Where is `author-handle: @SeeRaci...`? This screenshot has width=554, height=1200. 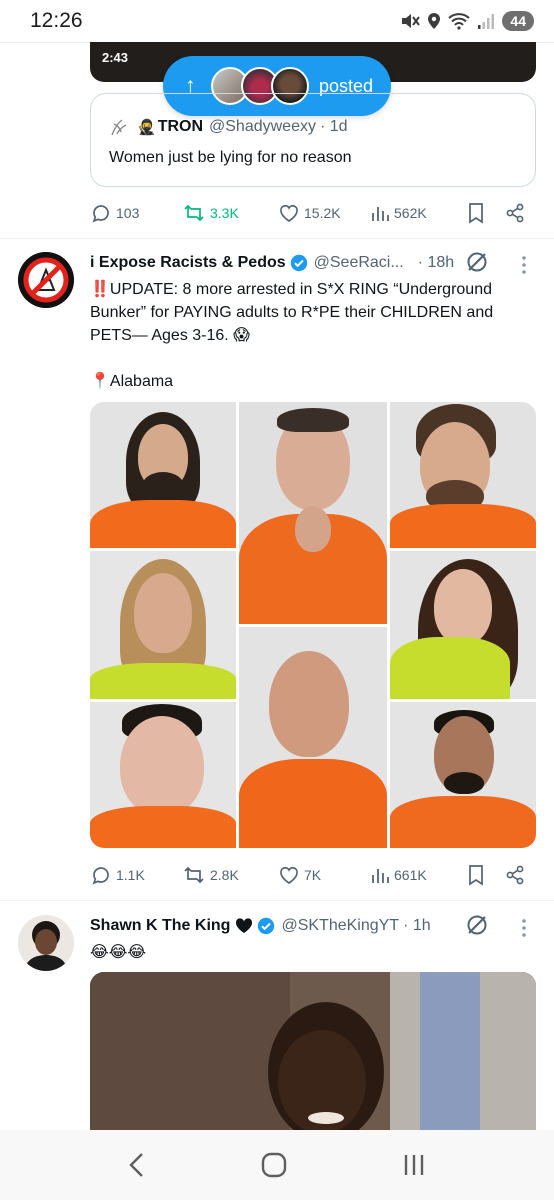 author-handle: @SeeRaci... is located at coordinates (359, 263).